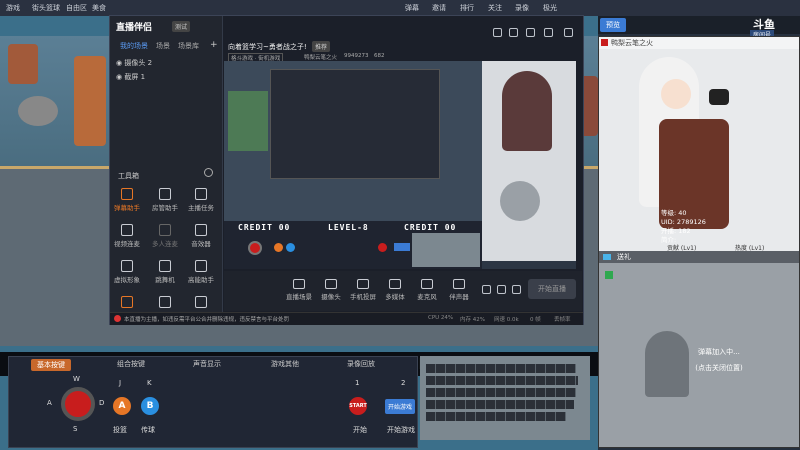 This screenshot has width=800, height=450. I want to click on preview-controls: CREDIT 00 LEVEL-8 CREDIT 00, so click(353, 245).